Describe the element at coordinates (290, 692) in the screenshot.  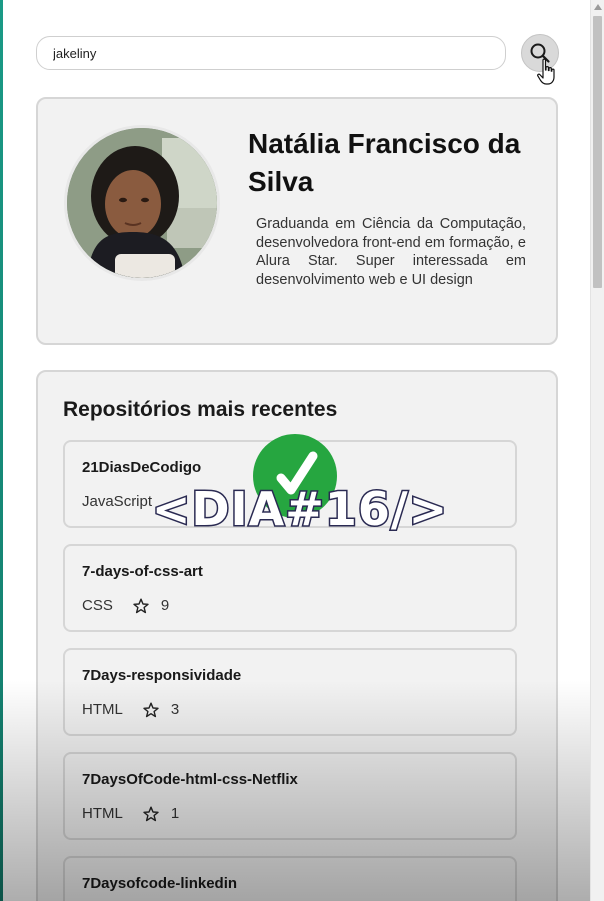
I see `repo-item: 7Days-responsividade HTML 3` at that location.